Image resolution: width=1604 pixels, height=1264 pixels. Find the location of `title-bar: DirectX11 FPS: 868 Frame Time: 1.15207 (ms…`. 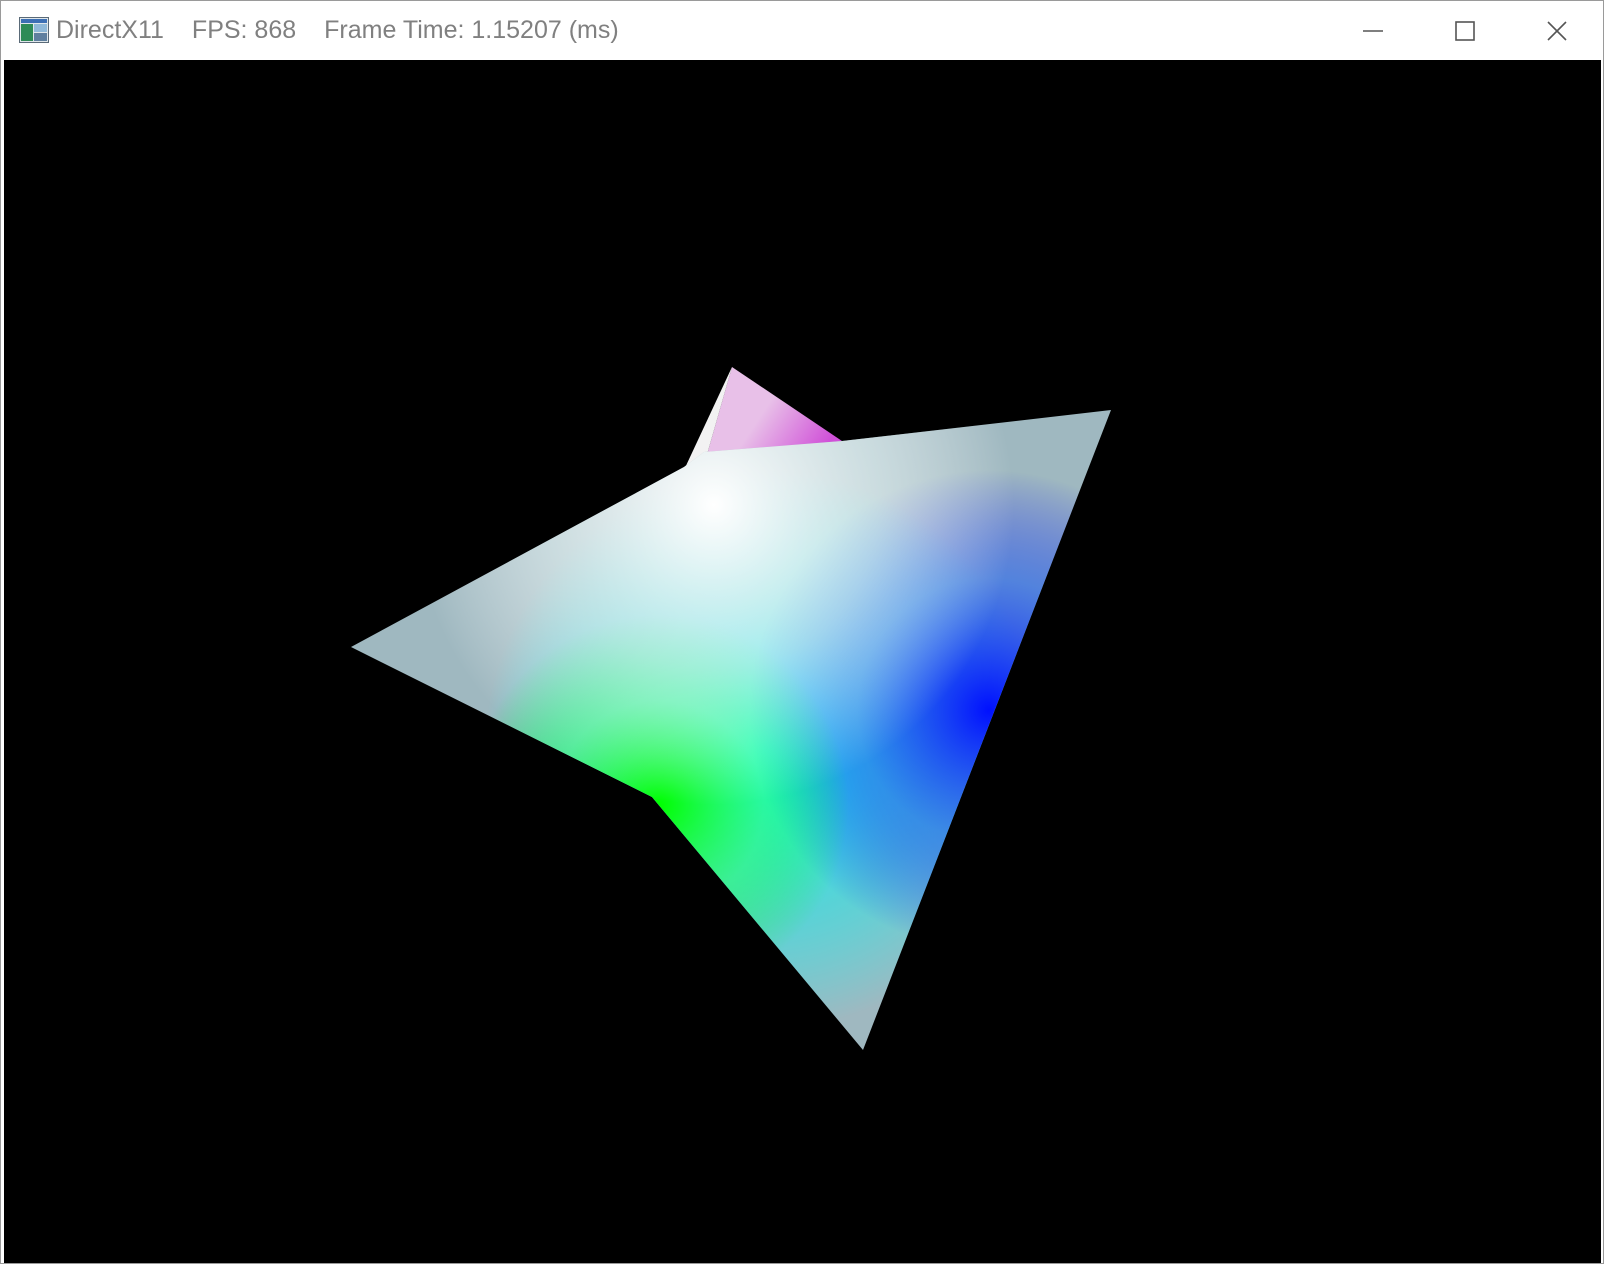

title-bar: DirectX11 FPS: 868 Frame Time: 1.15207 (ms… is located at coordinates (802, 30).